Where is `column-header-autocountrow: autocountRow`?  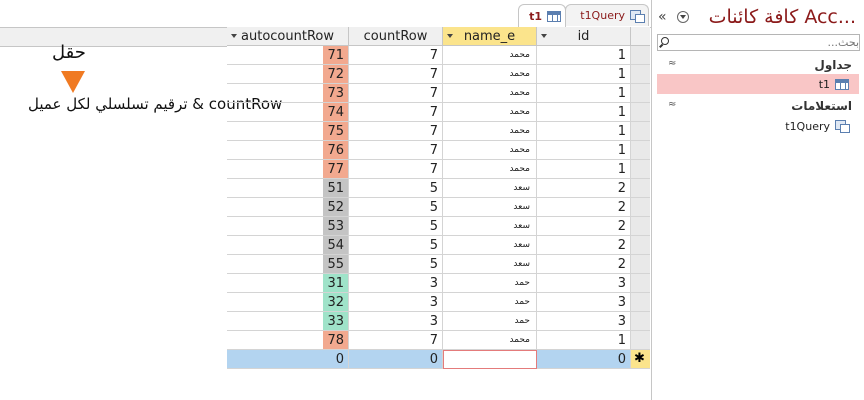 column-header-autocountrow: autocountRow is located at coordinates (288, 36).